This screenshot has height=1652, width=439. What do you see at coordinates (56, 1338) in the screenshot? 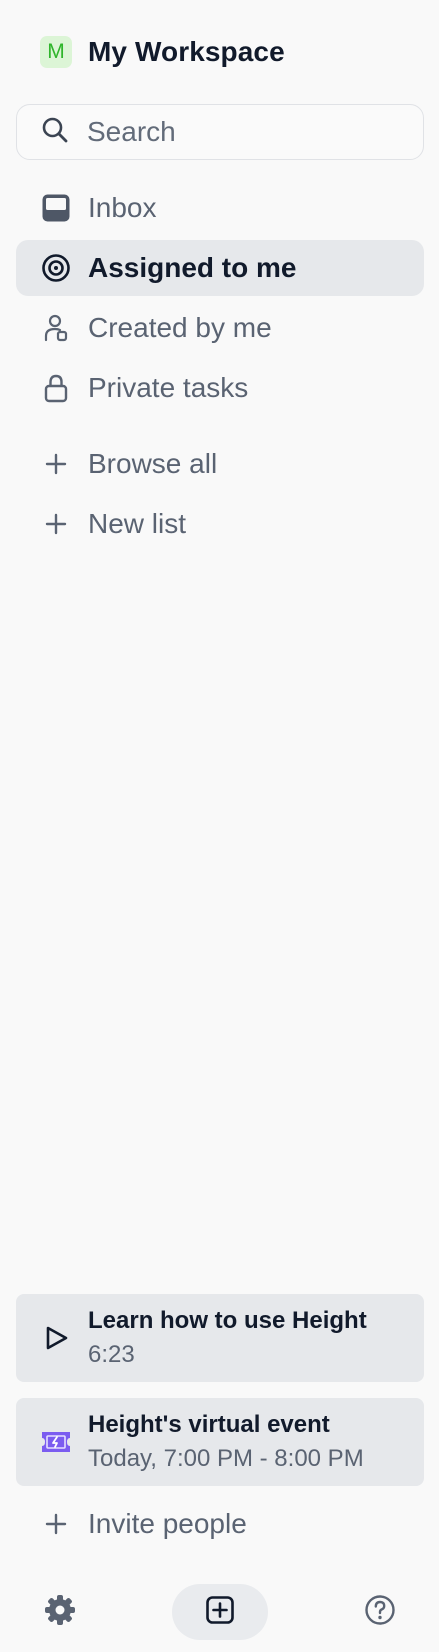
I see `play-icon` at bounding box center [56, 1338].